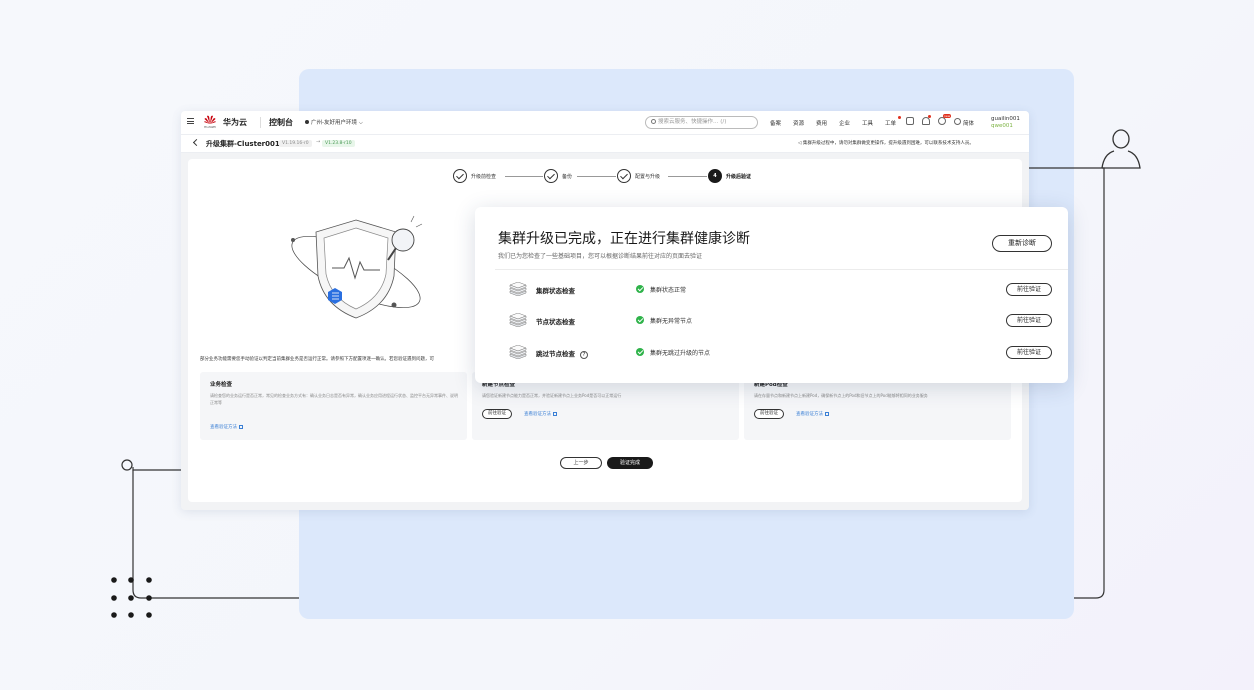 This screenshot has height=690, width=1254. What do you see at coordinates (692, 122) in the screenshot?
I see `search-placeholder: 搜索云服务、快捷操作… (/)` at bounding box center [692, 122].